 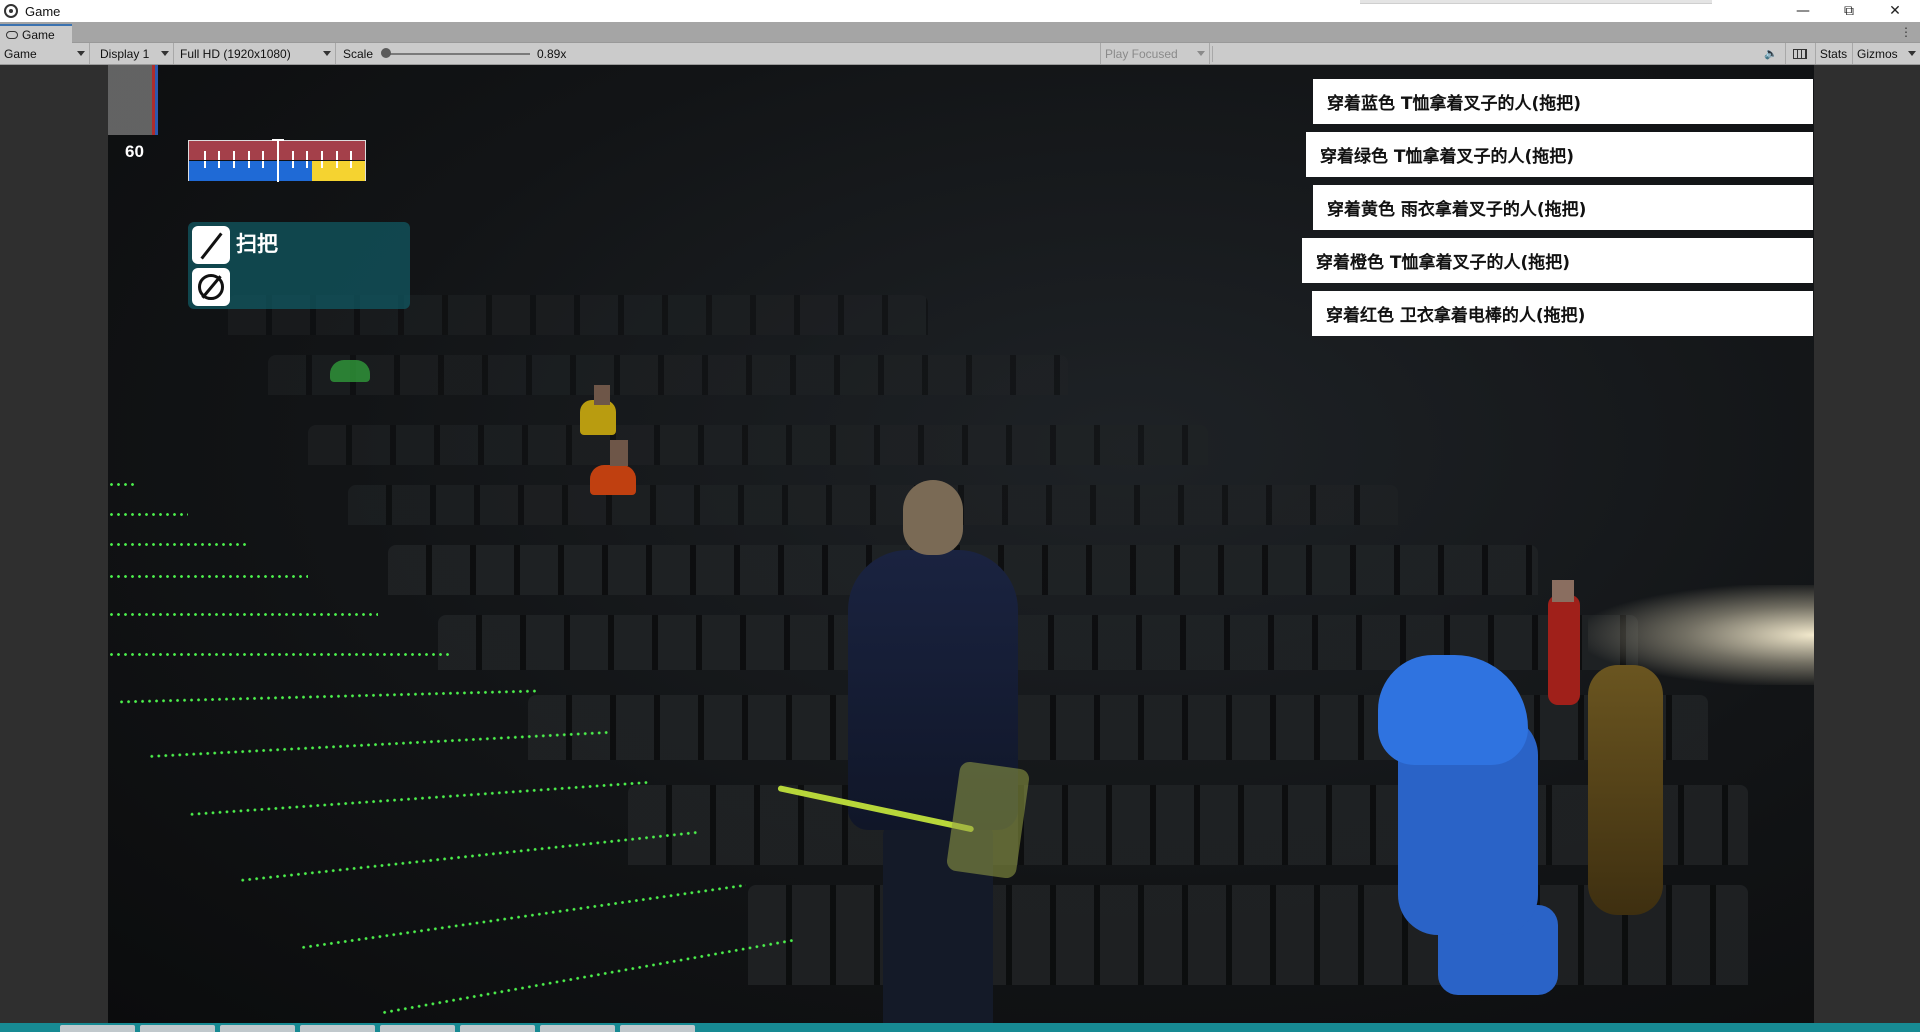 I want to click on npc-yellow-head, so click(x=602, y=395).